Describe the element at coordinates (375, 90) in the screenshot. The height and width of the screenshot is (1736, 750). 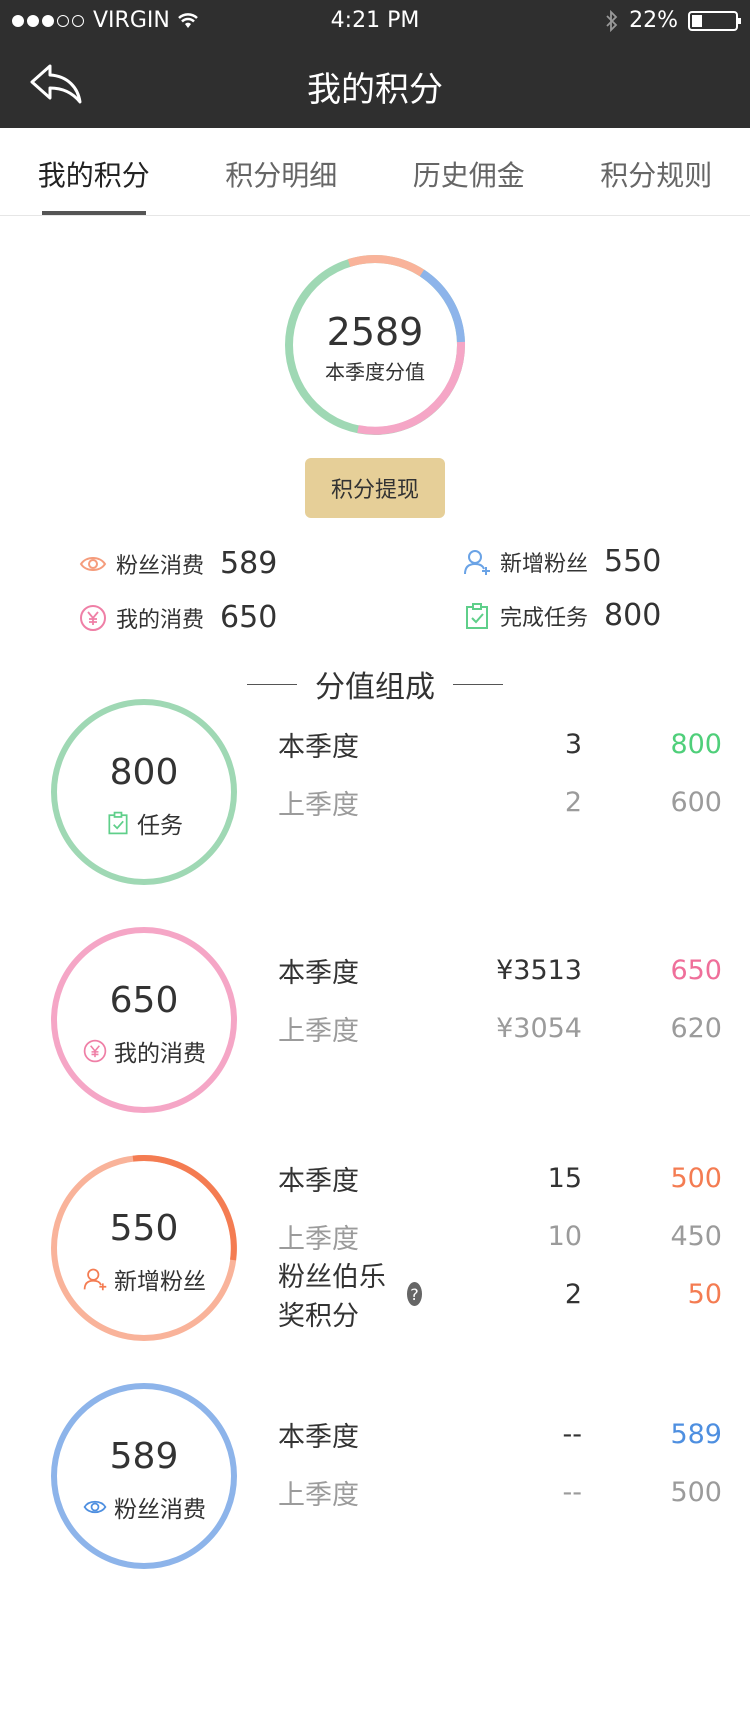
I see `page-title: 我的积分` at that location.